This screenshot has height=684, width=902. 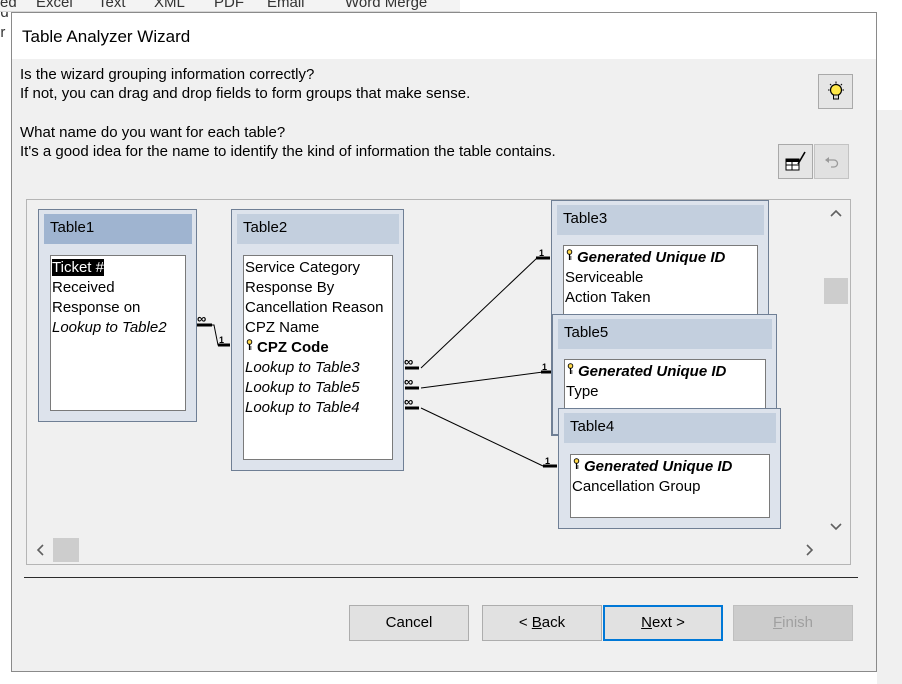 What do you see at coordinates (118, 328) in the screenshot?
I see `field-lookup-table2: Lookup to Table2` at bounding box center [118, 328].